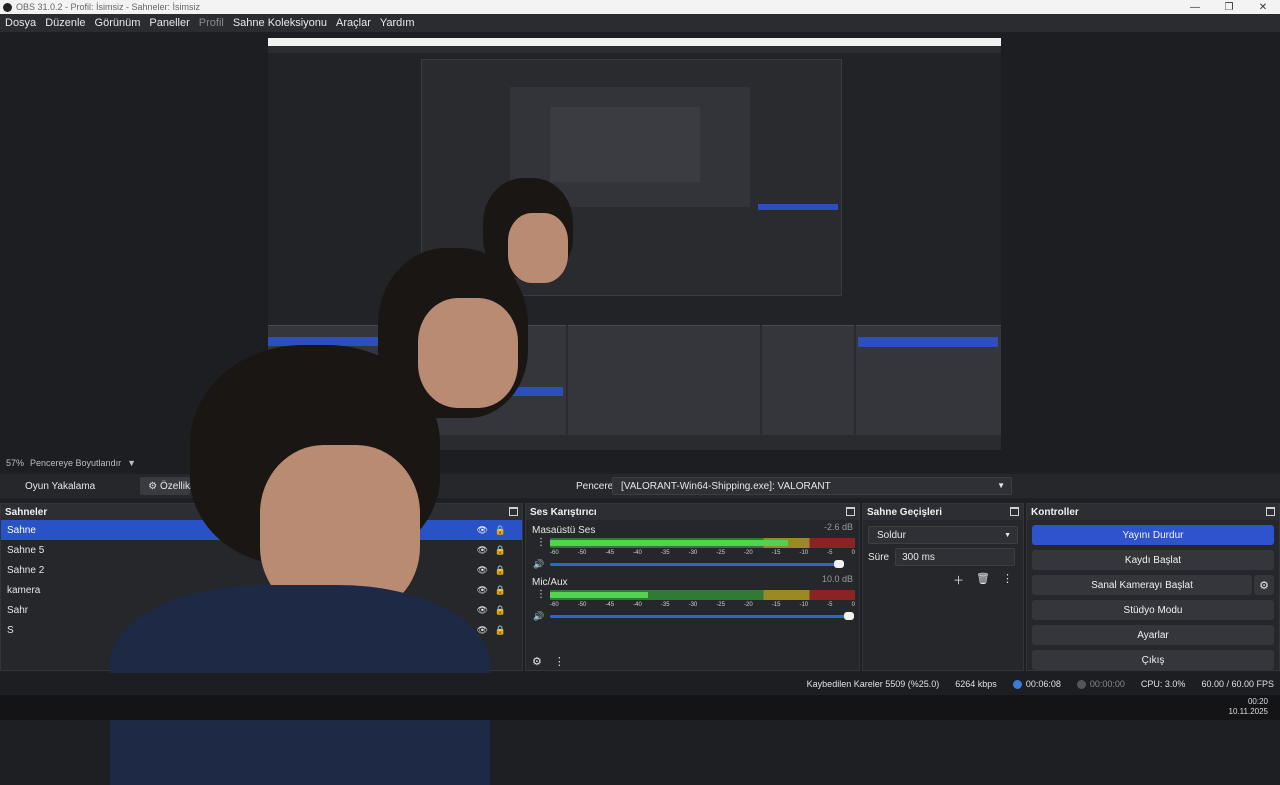  I want to click on settings-button: Ayarlar, so click(1153, 635).